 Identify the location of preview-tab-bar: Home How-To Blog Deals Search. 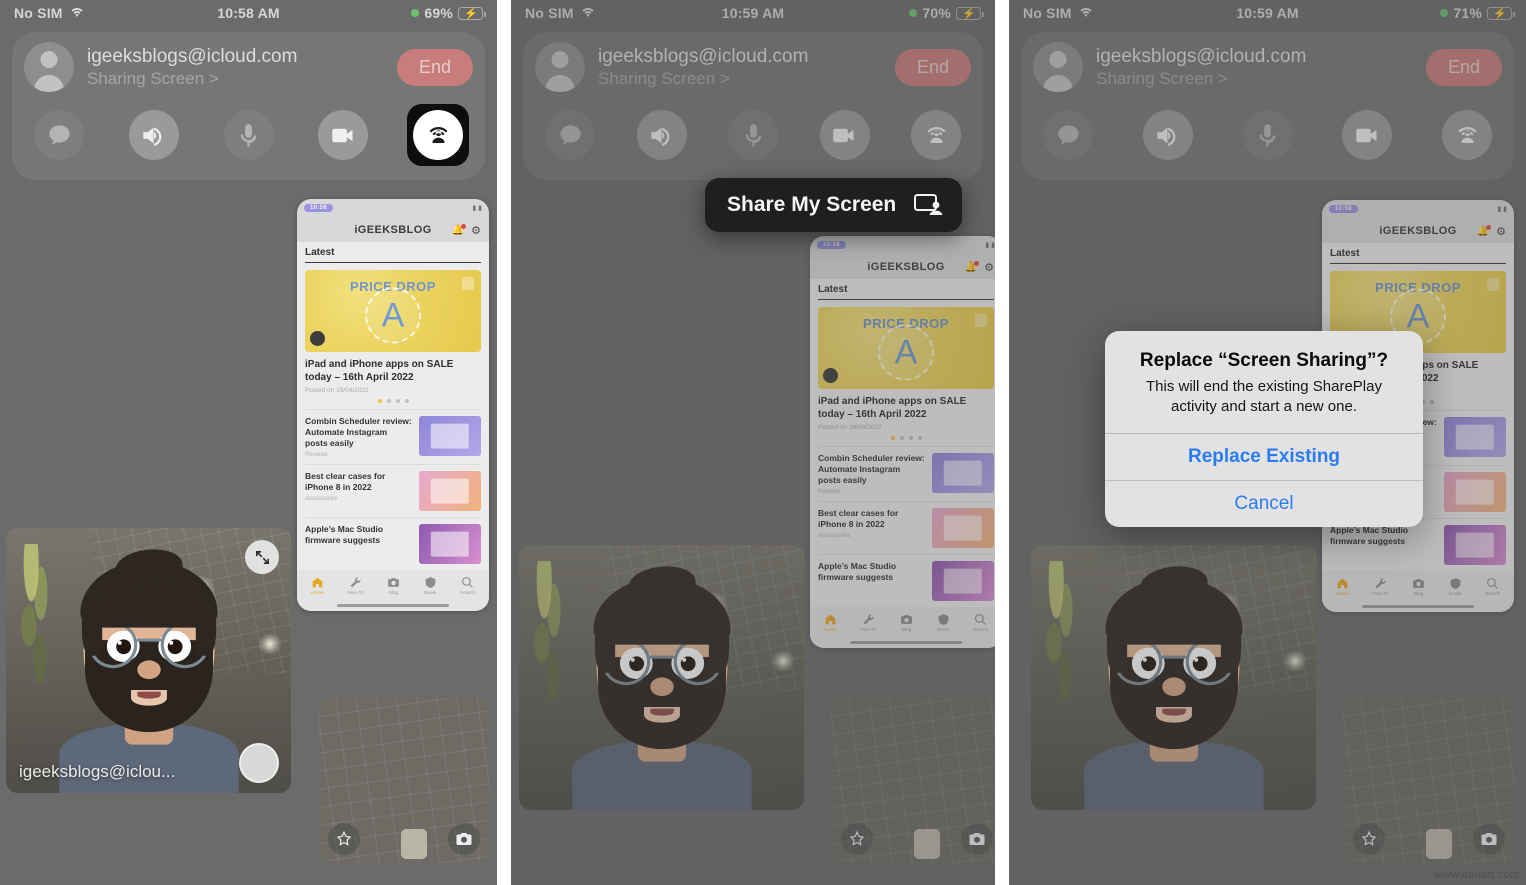
(393, 585).